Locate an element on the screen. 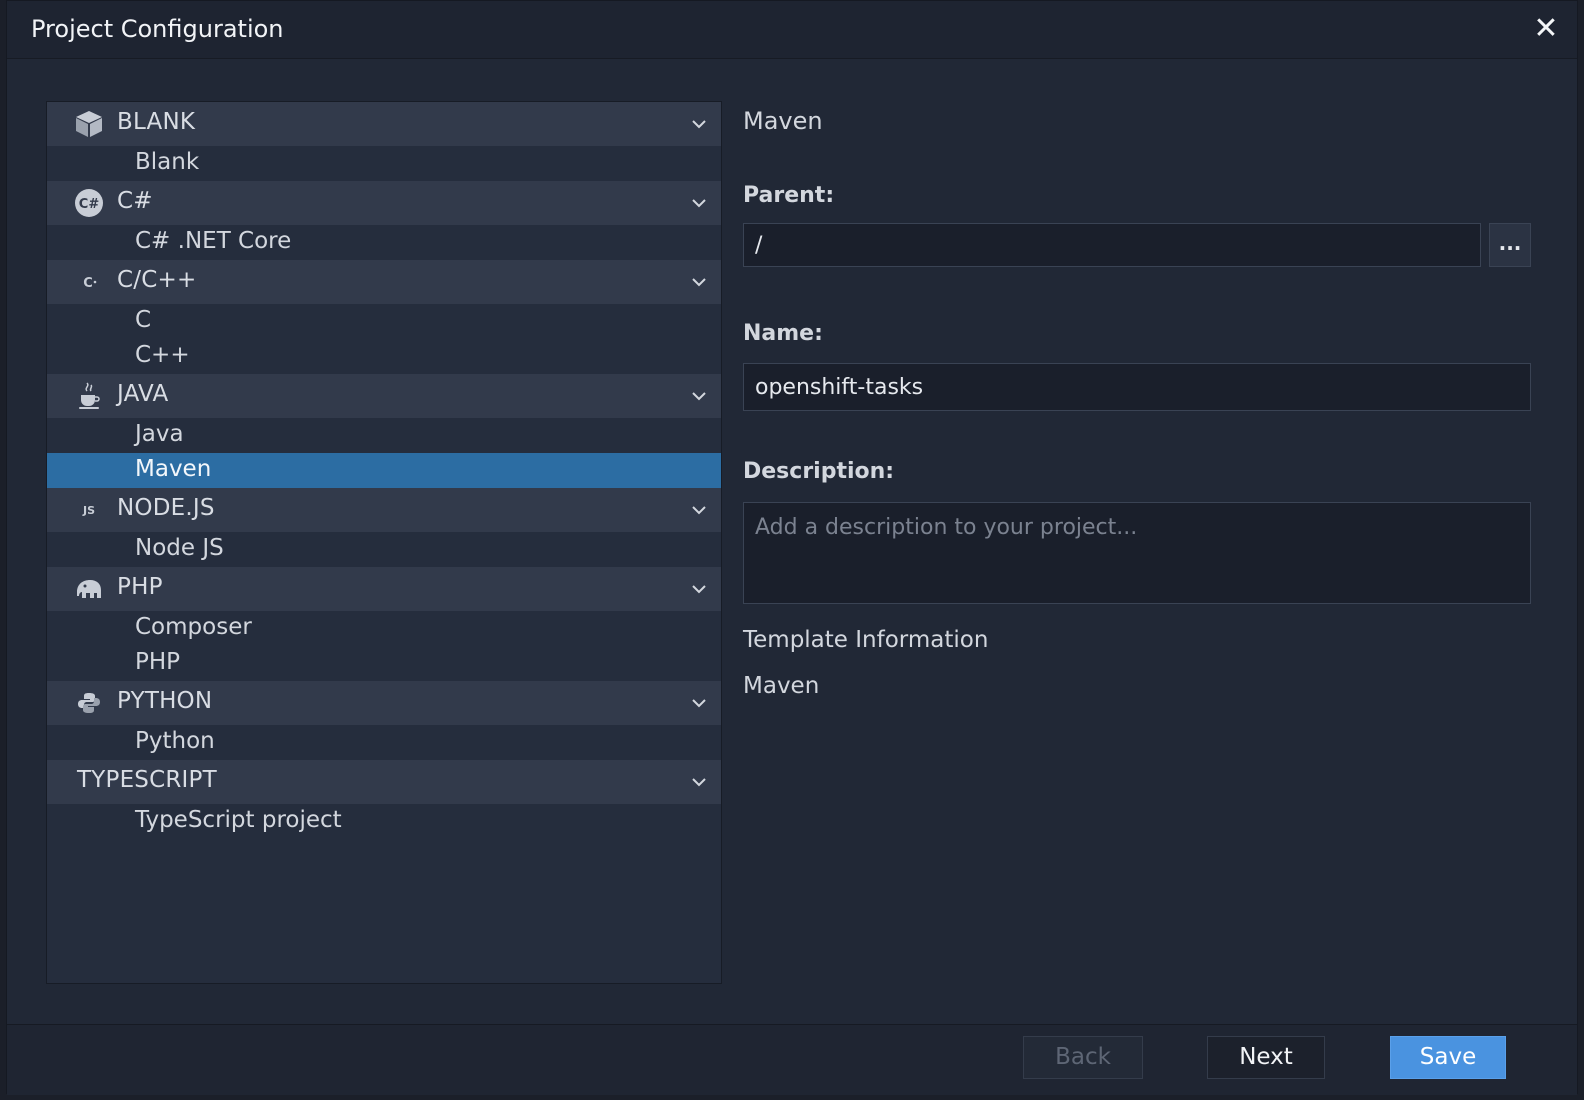  template-item-php: PHP is located at coordinates (384, 663).